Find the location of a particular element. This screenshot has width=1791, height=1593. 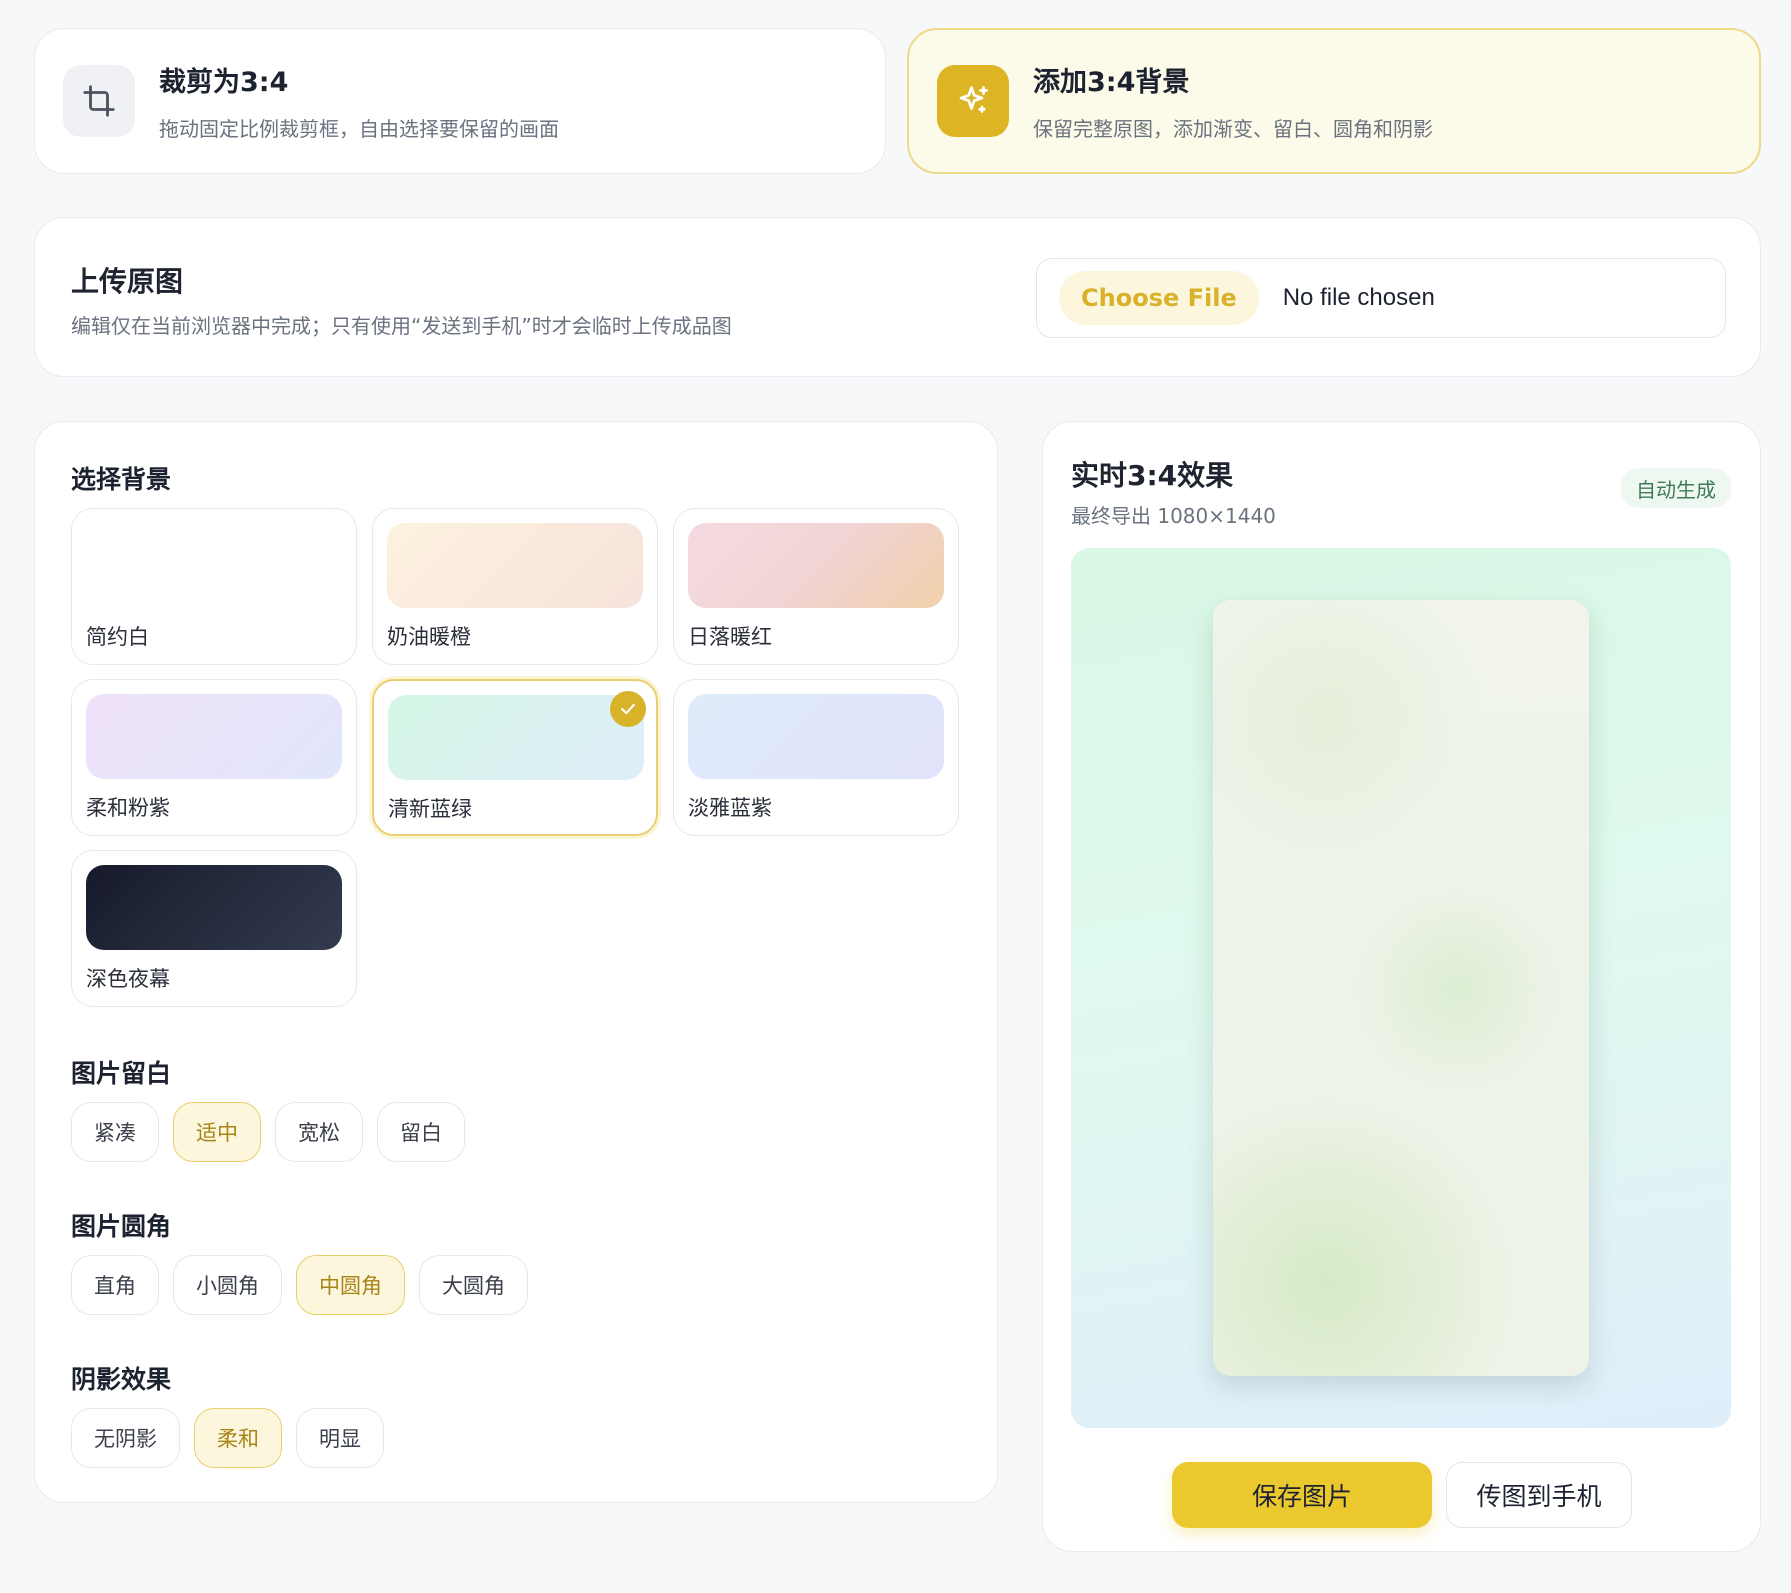

padding-option: 紧凑 is located at coordinates (115, 1132).